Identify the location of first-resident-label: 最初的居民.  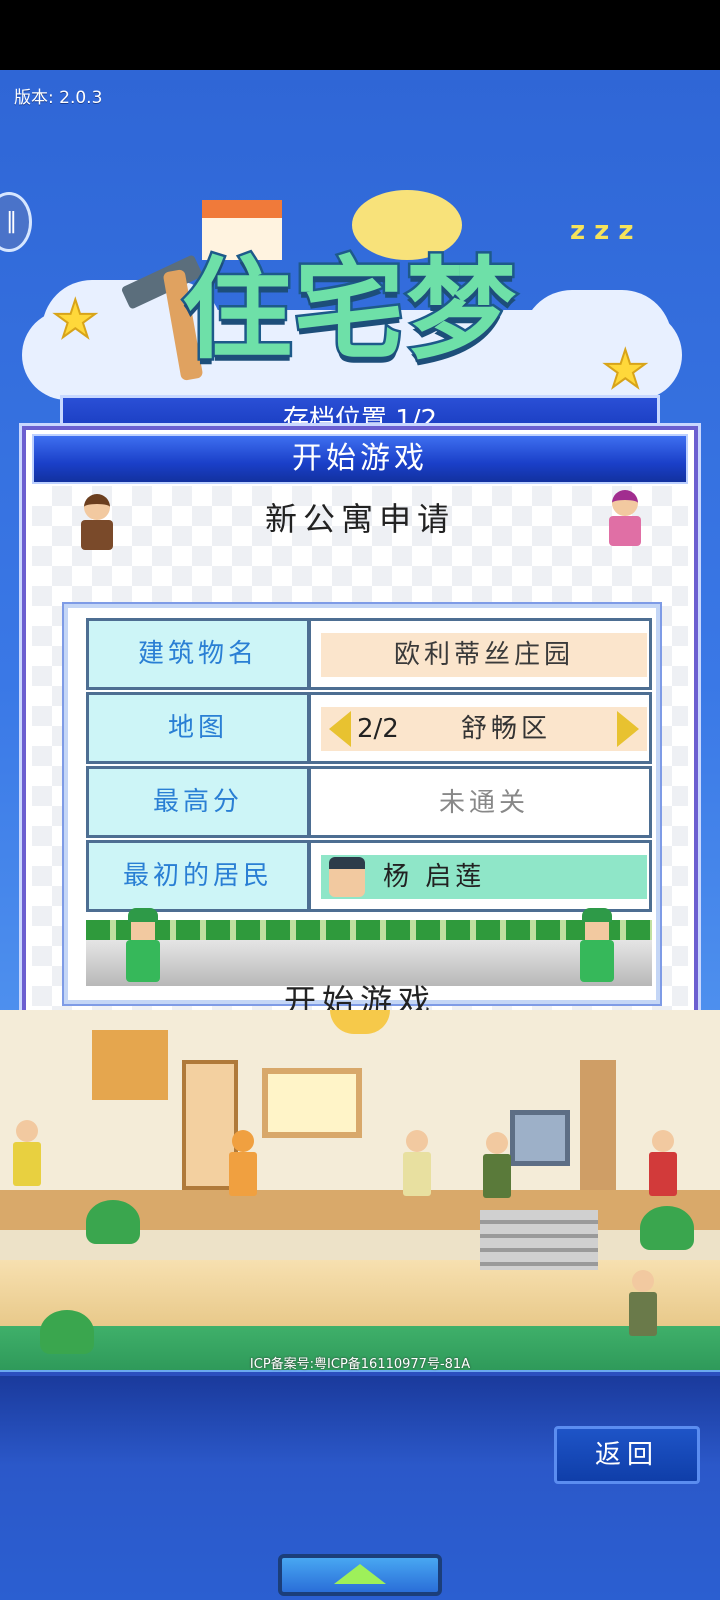
(200, 876).